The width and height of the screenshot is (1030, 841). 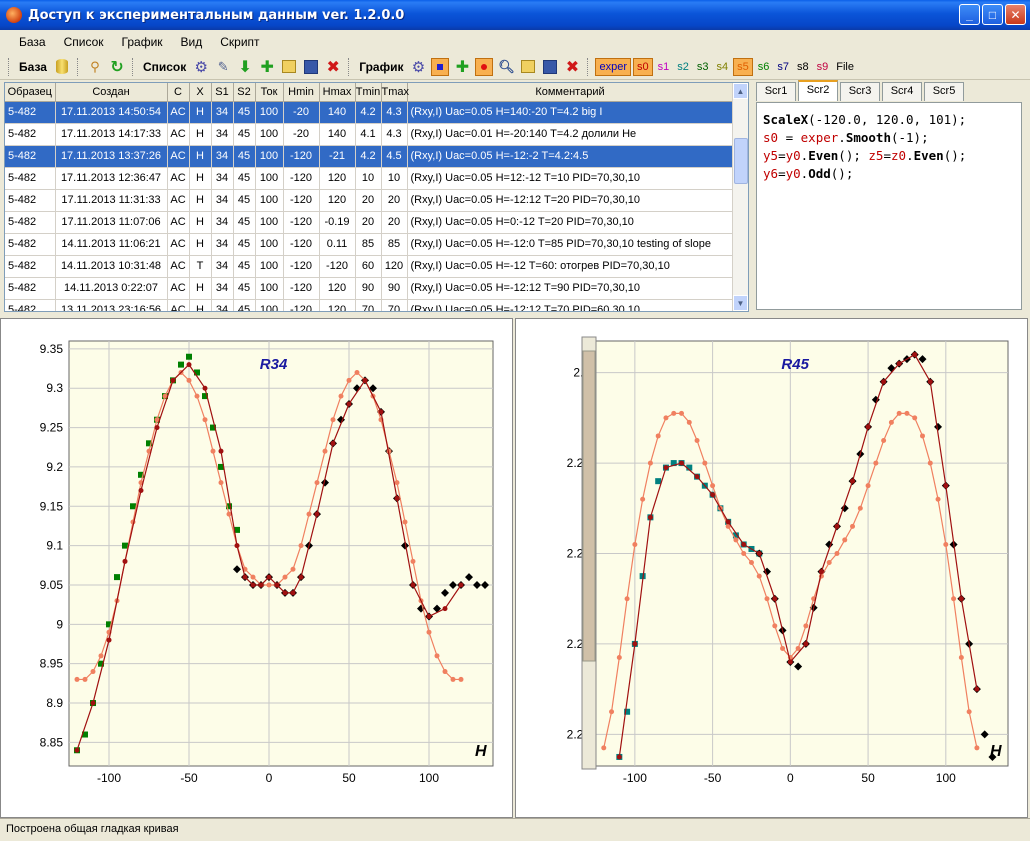 What do you see at coordinates (30, 178) in the screenshot?
I see `table-cell: 5-482` at bounding box center [30, 178].